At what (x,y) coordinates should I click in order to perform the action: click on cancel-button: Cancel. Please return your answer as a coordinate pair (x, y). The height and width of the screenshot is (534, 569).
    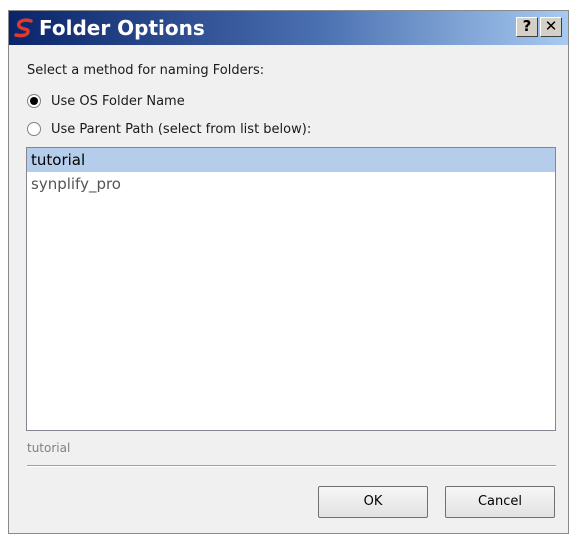
    Looking at the image, I should click on (500, 502).